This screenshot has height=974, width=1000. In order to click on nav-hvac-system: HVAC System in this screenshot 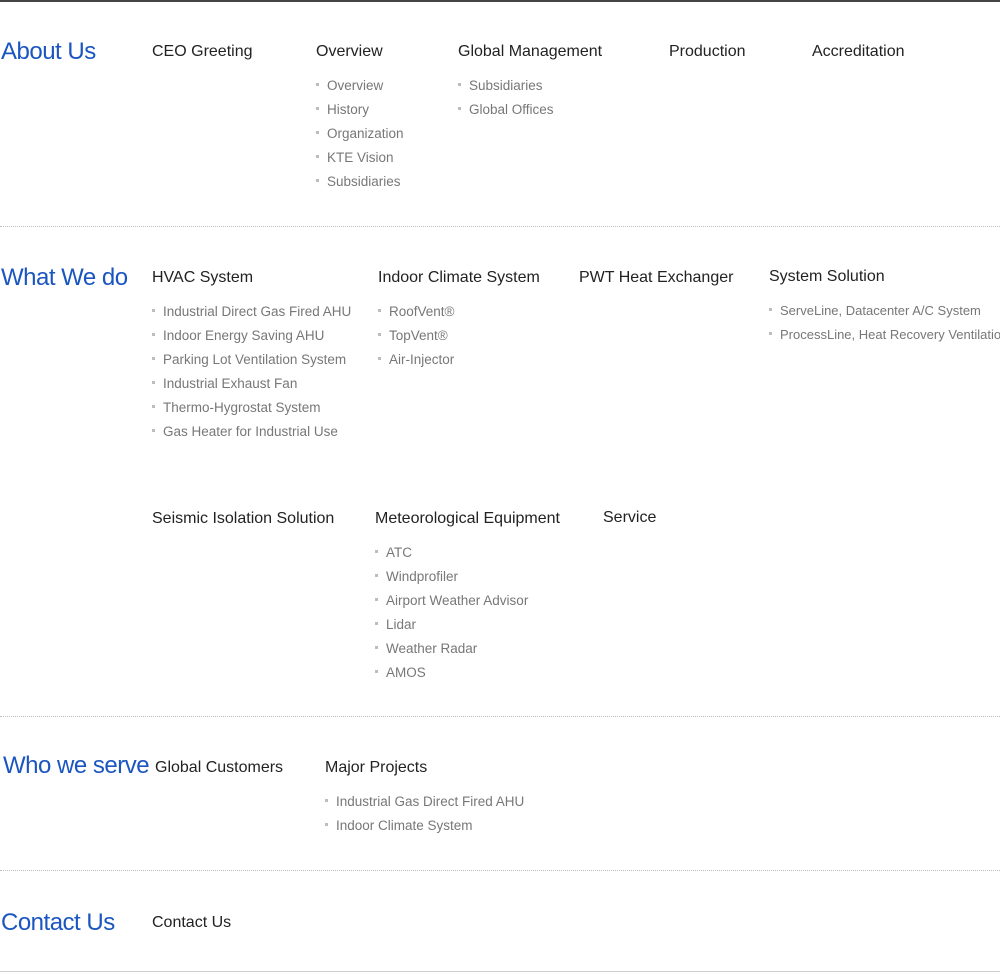, I will do `click(251, 278)`.